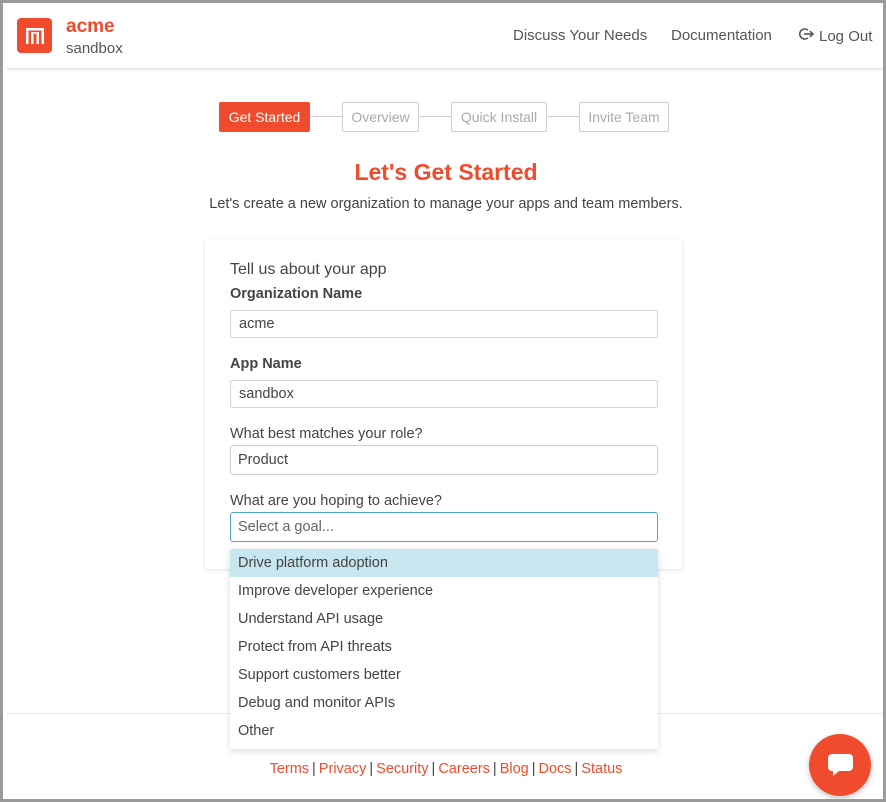 Image resolution: width=886 pixels, height=802 pixels. I want to click on goal-option: Other, so click(444, 731).